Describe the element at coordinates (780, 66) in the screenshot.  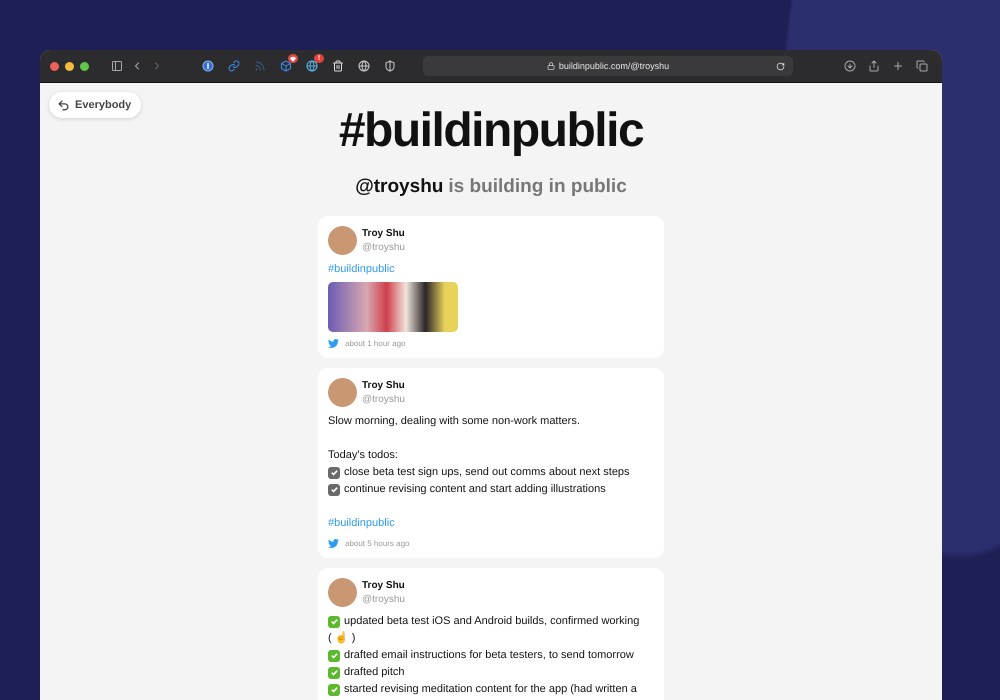
I see `reload-icon` at that location.